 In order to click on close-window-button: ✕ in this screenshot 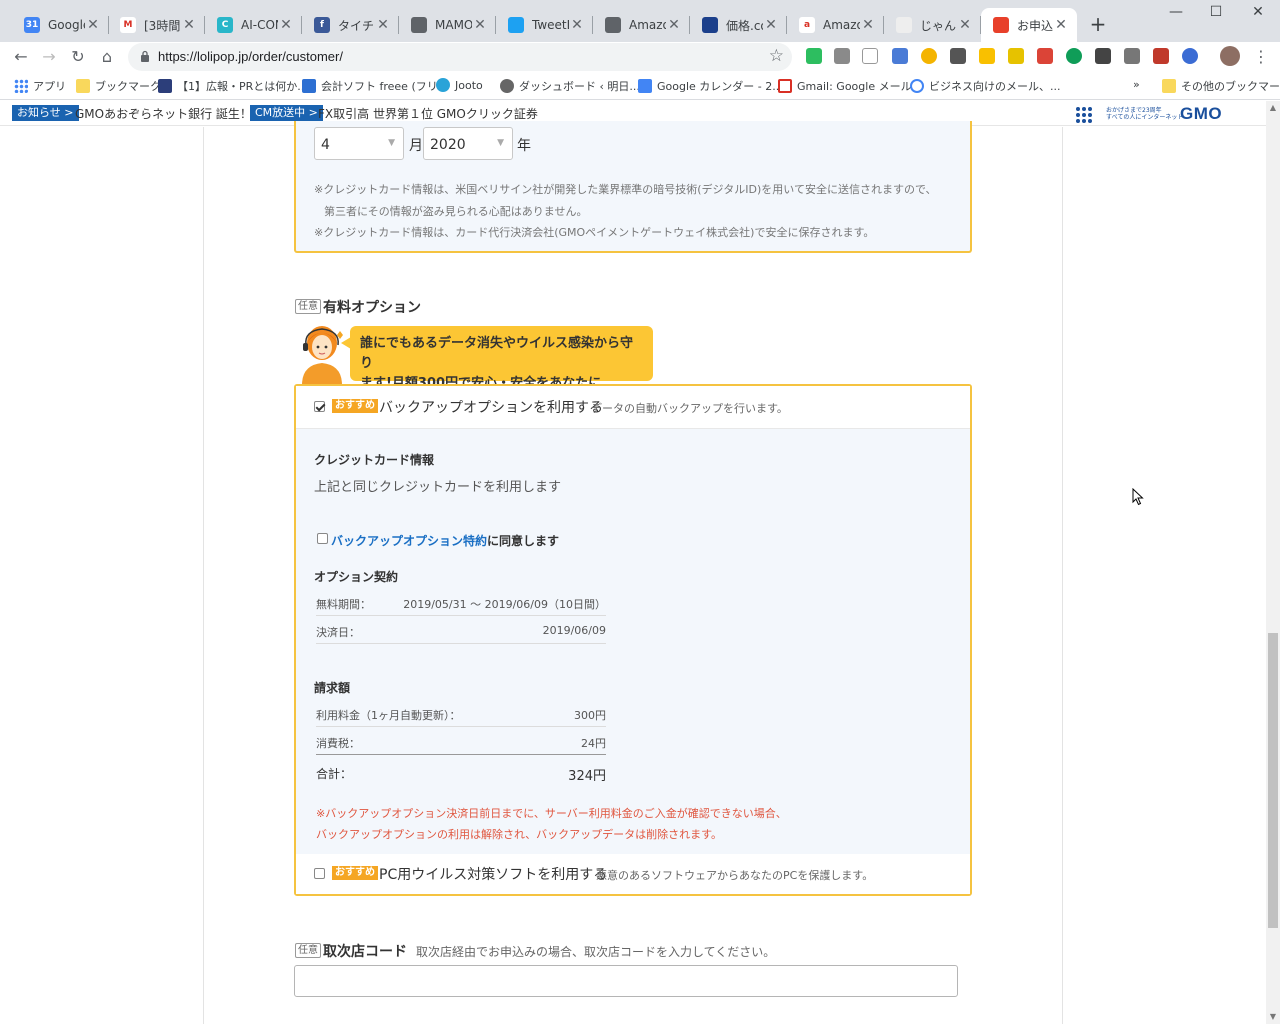, I will do `click(1258, 15)`.